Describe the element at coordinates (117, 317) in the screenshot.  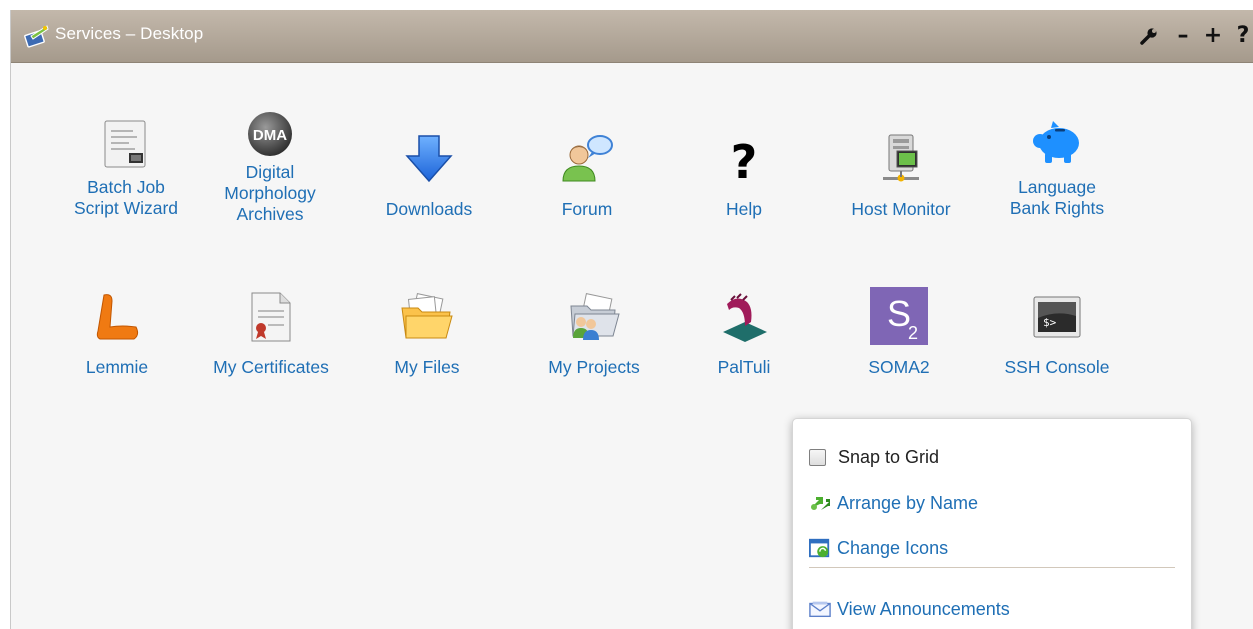
I see `lemmie-l-icon` at that location.